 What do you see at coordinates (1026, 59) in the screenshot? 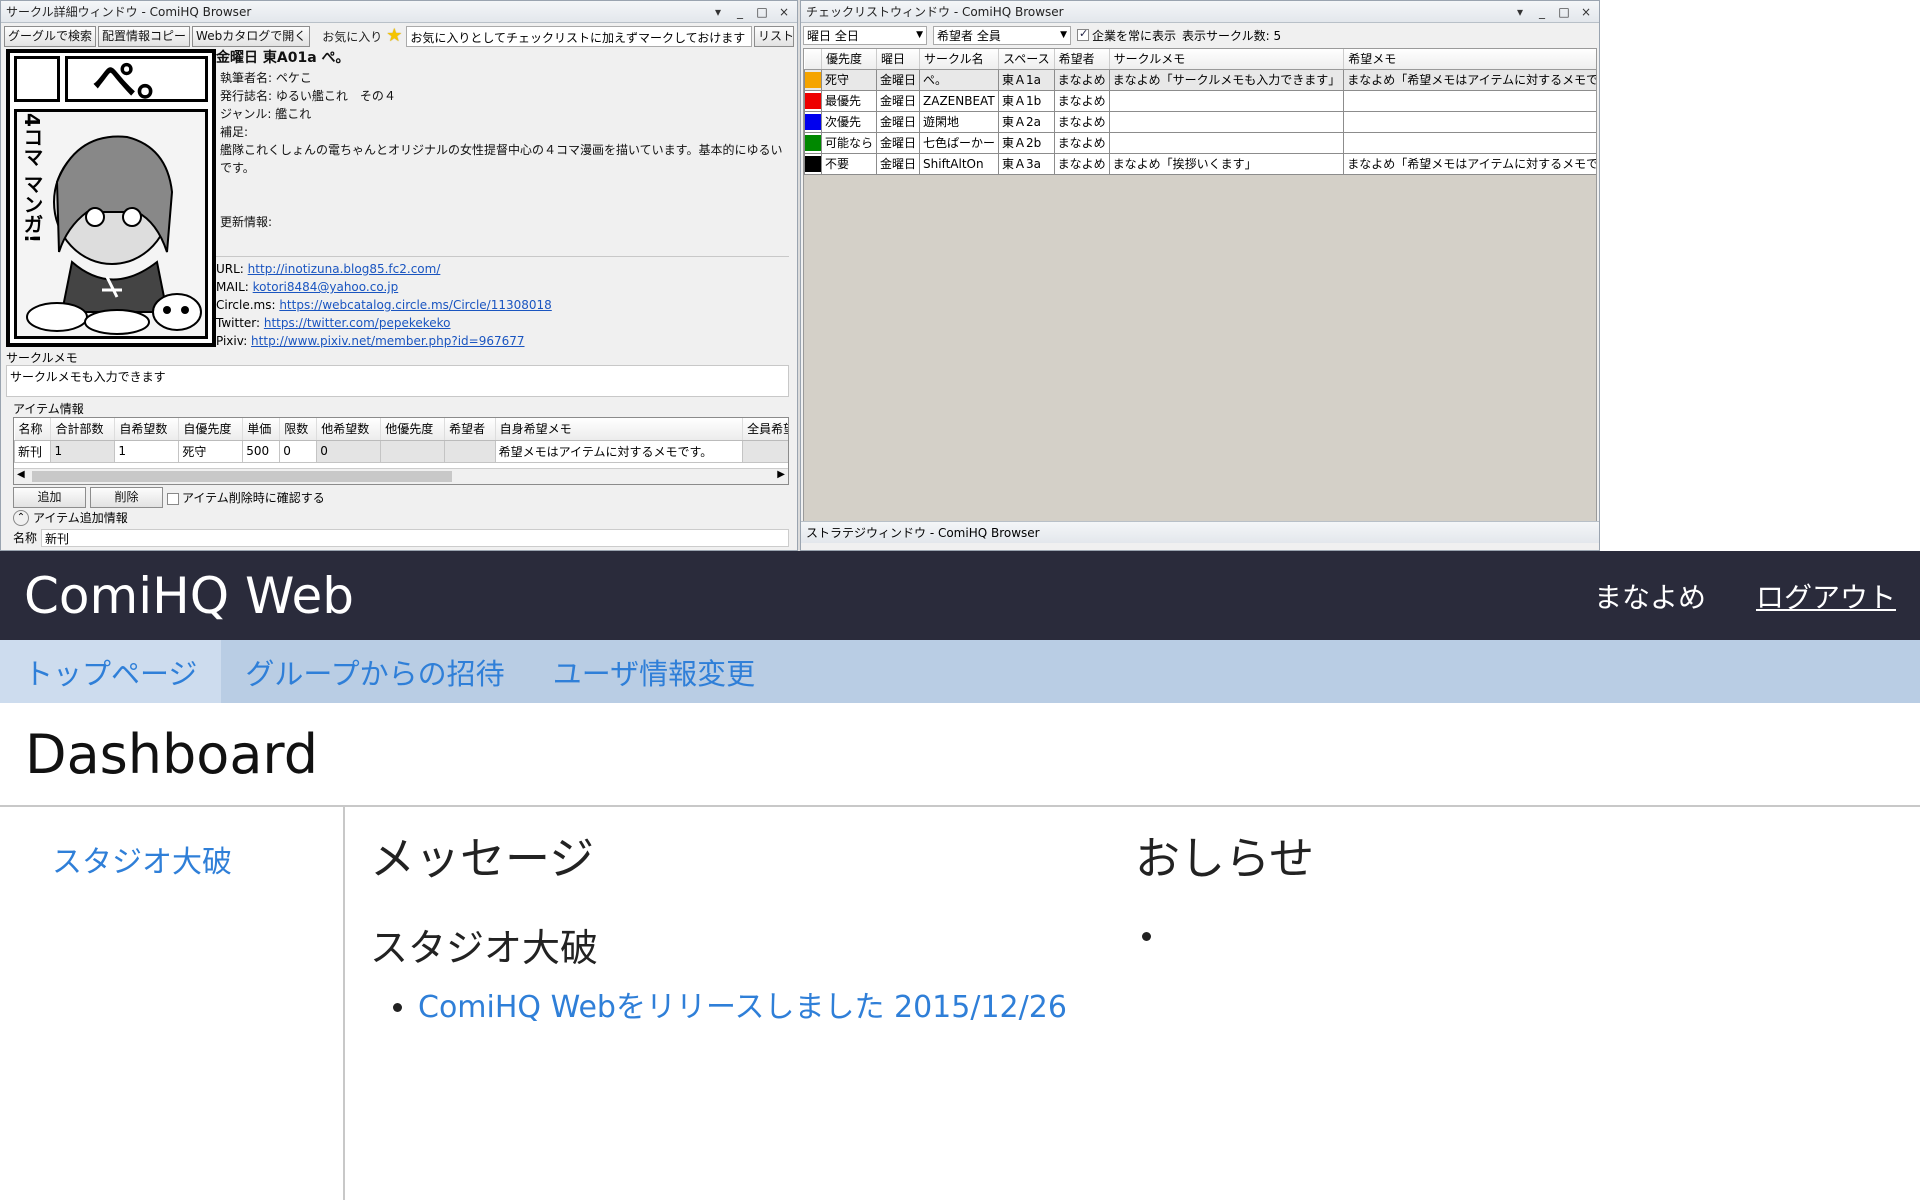
I see `checklist-column-header: スペース` at bounding box center [1026, 59].